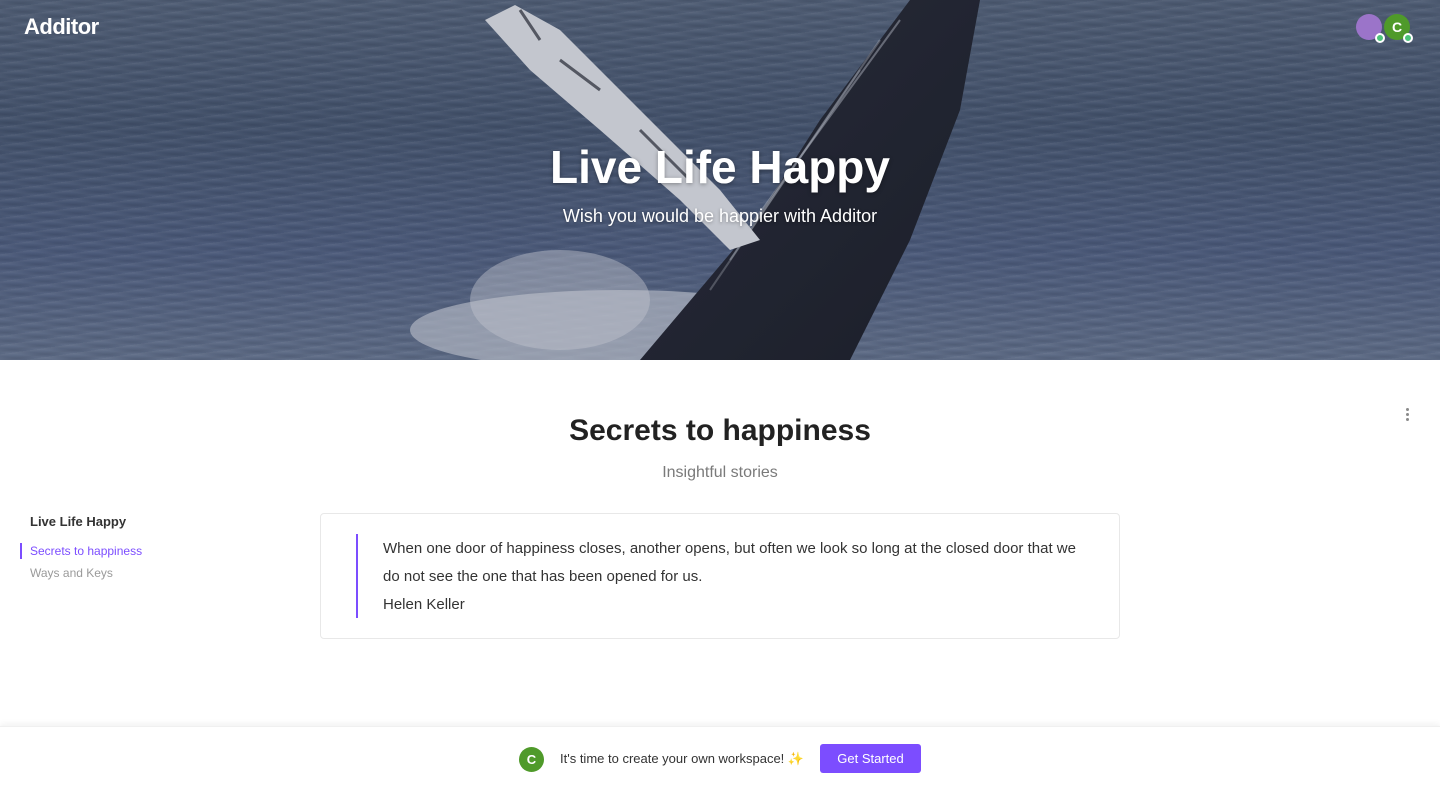 This screenshot has width=1440, height=790. What do you see at coordinates (357, 576) in the screenshot?
I see `quote-bar` at bounding box center [357, 576].